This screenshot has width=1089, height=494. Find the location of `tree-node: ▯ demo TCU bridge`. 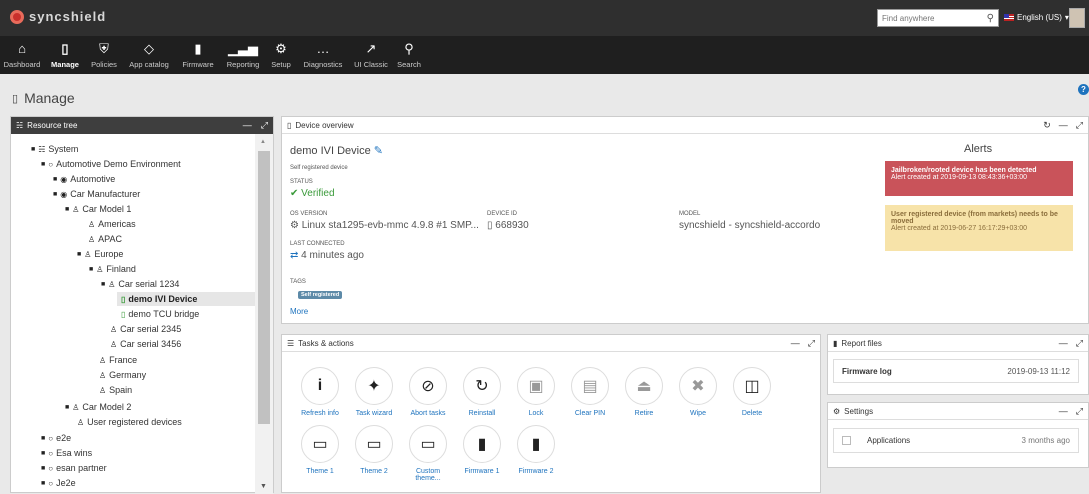

tree-node: ▯ demo TCU bridge is located at coordinates (160, 314).